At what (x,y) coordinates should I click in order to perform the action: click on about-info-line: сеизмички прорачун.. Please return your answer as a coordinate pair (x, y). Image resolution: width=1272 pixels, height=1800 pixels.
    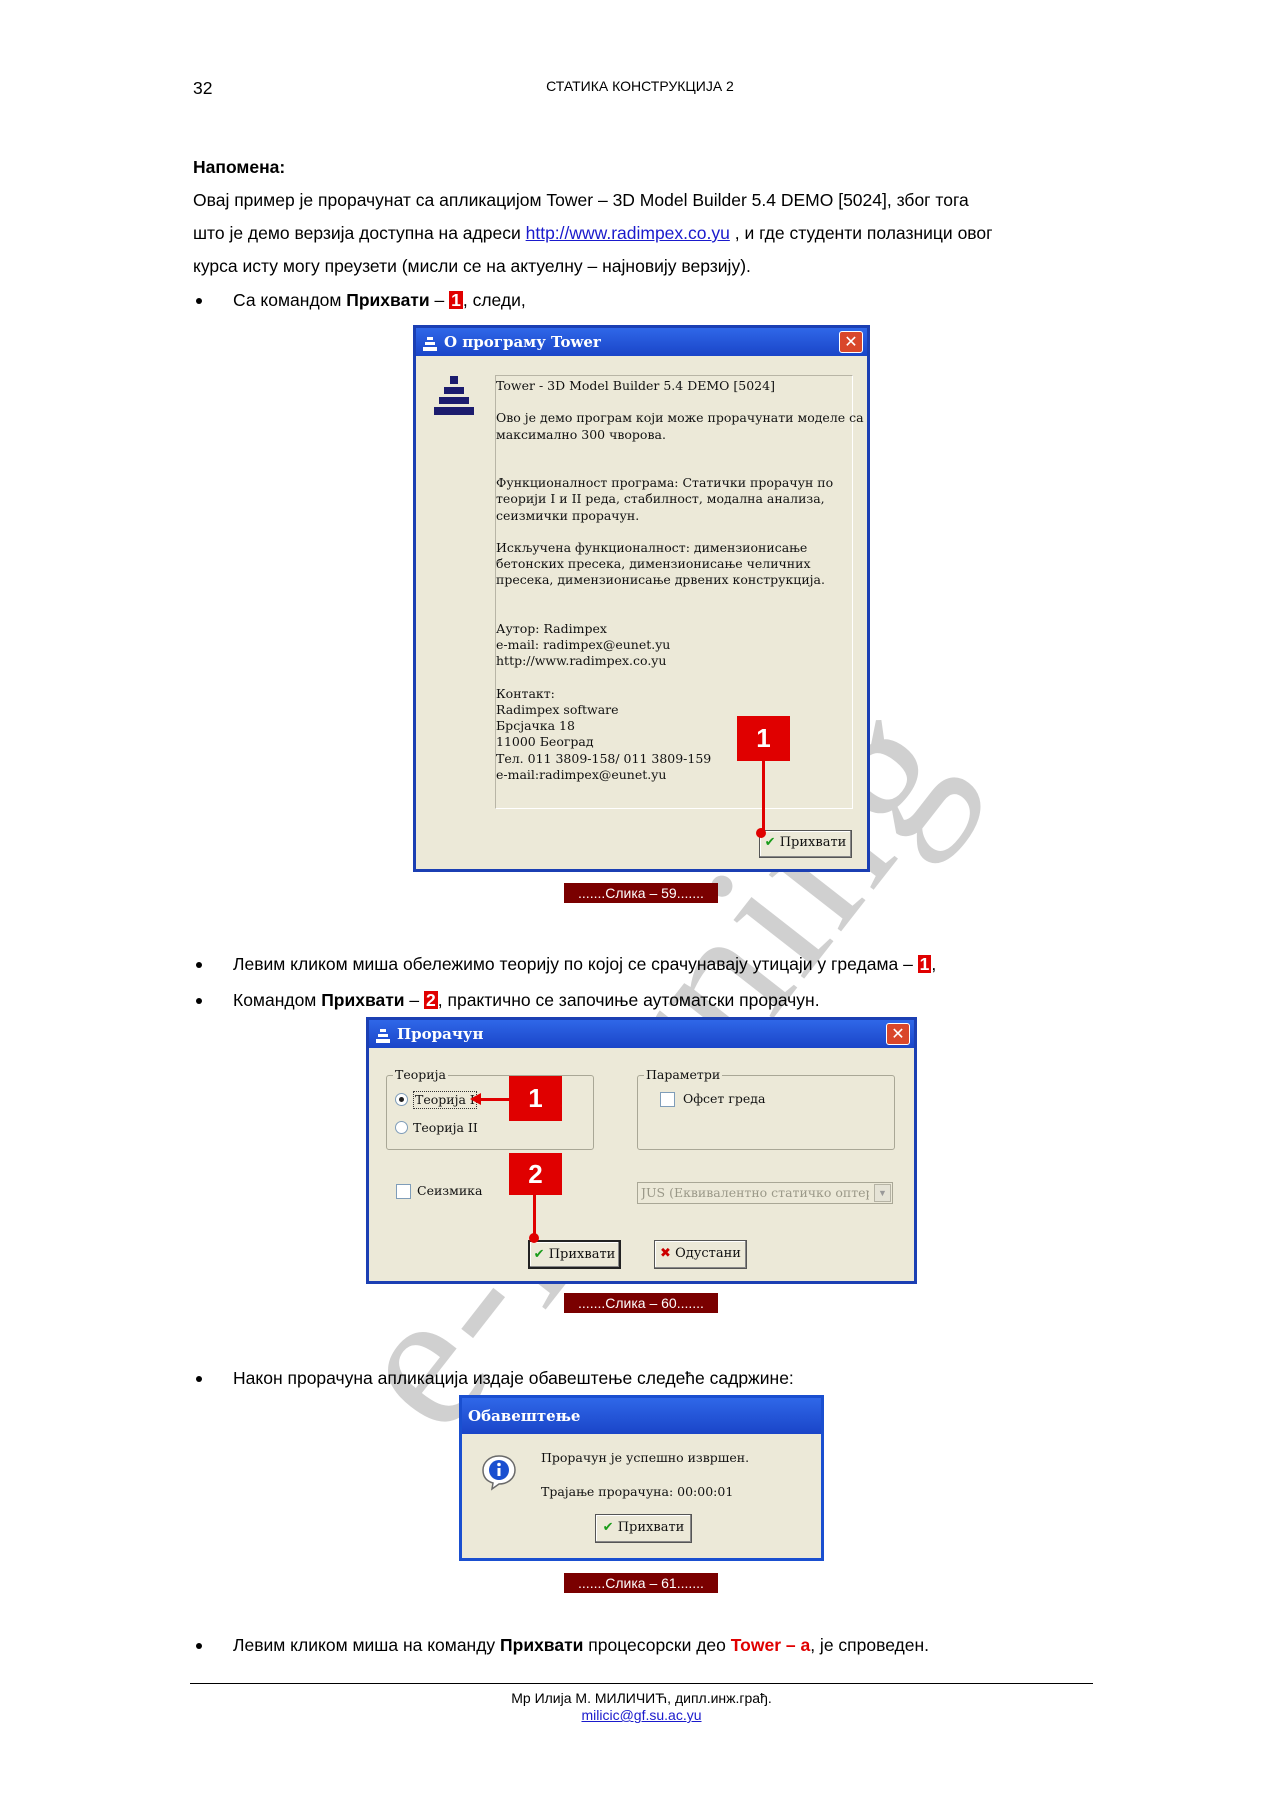
    Looking at the image, I should click on (568, 515).